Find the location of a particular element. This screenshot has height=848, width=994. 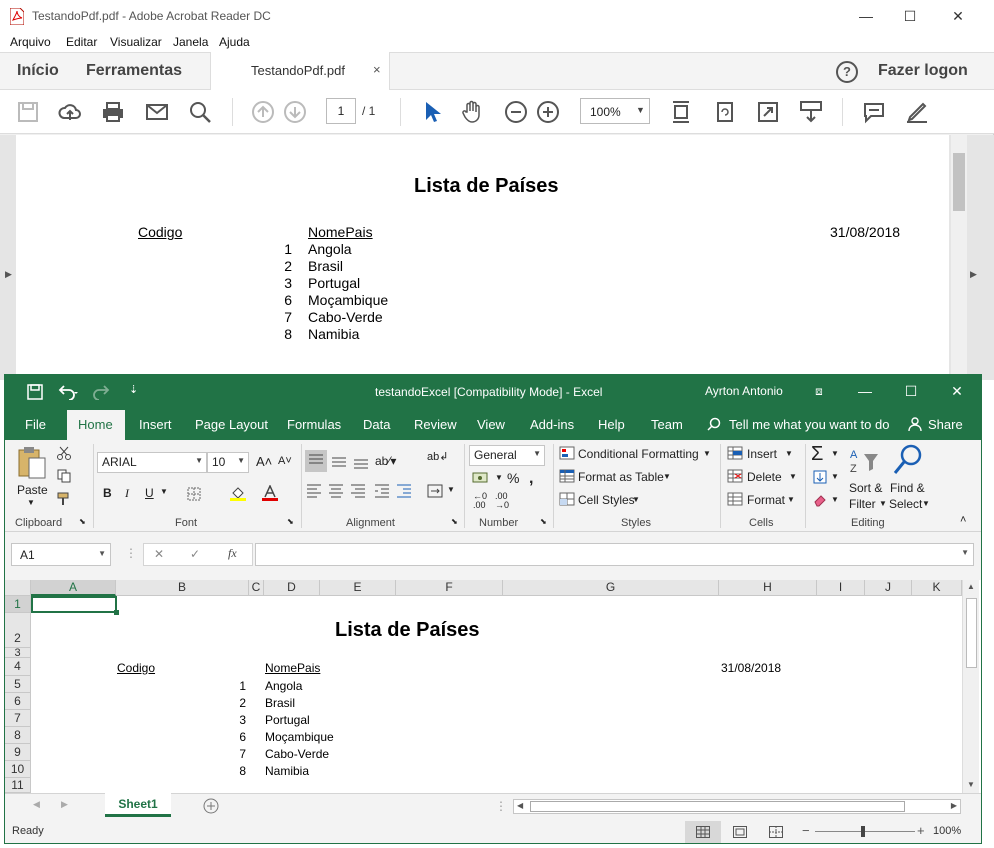

scroll-left-icon: ◀ is located at coordinates (520, 805).